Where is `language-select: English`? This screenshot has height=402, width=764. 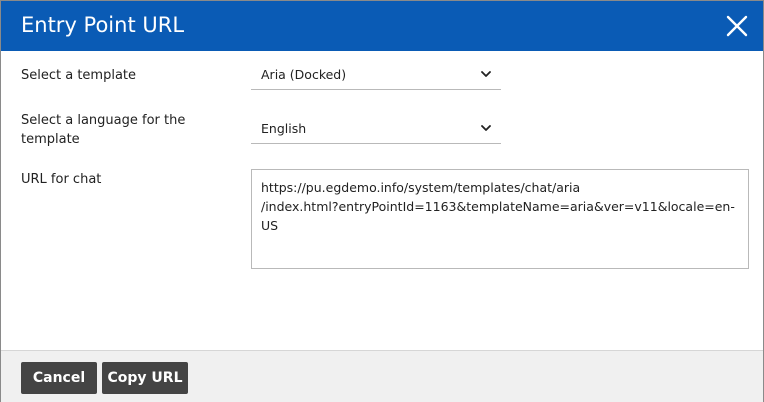 language-select: English is located at coordinates (376, 130).